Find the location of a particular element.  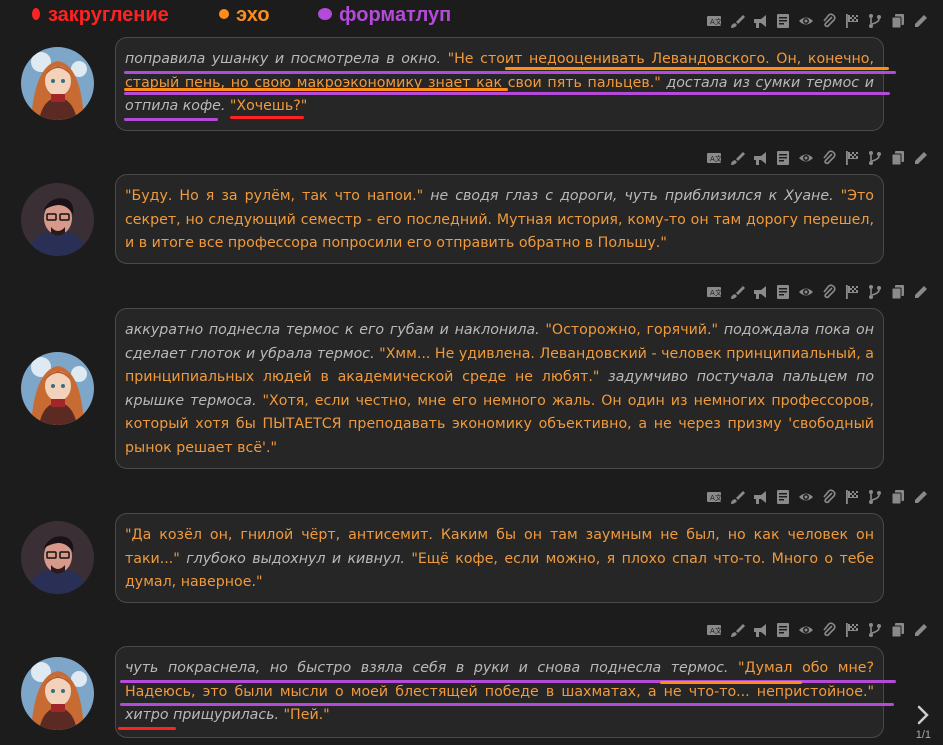

legend-item-rounding: закругление is located at coordinates (99, 15).